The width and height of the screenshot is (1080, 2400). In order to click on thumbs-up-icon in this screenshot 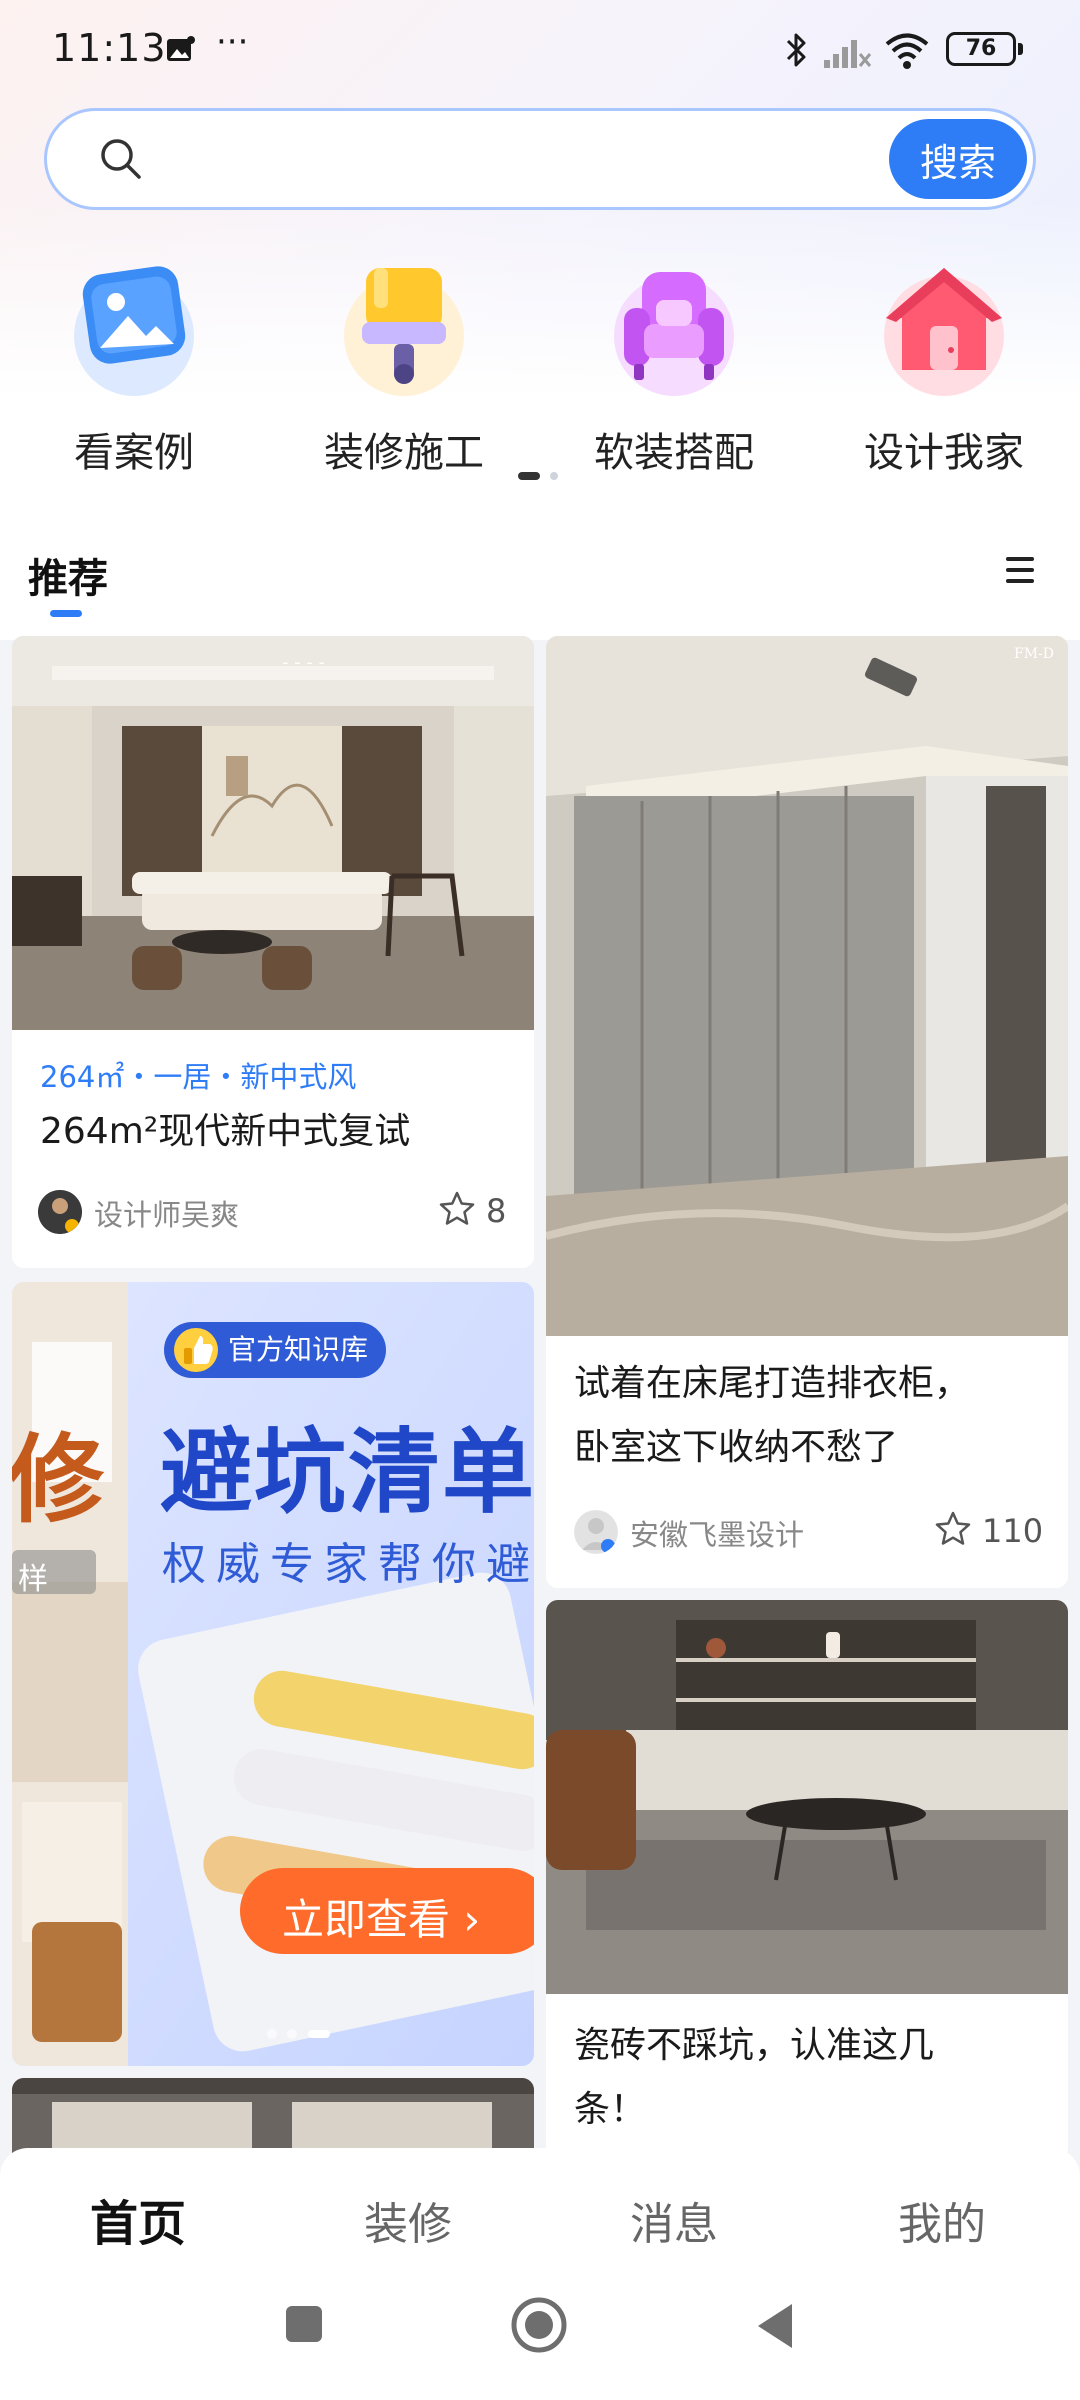, I will do `click(196, 1350)`.